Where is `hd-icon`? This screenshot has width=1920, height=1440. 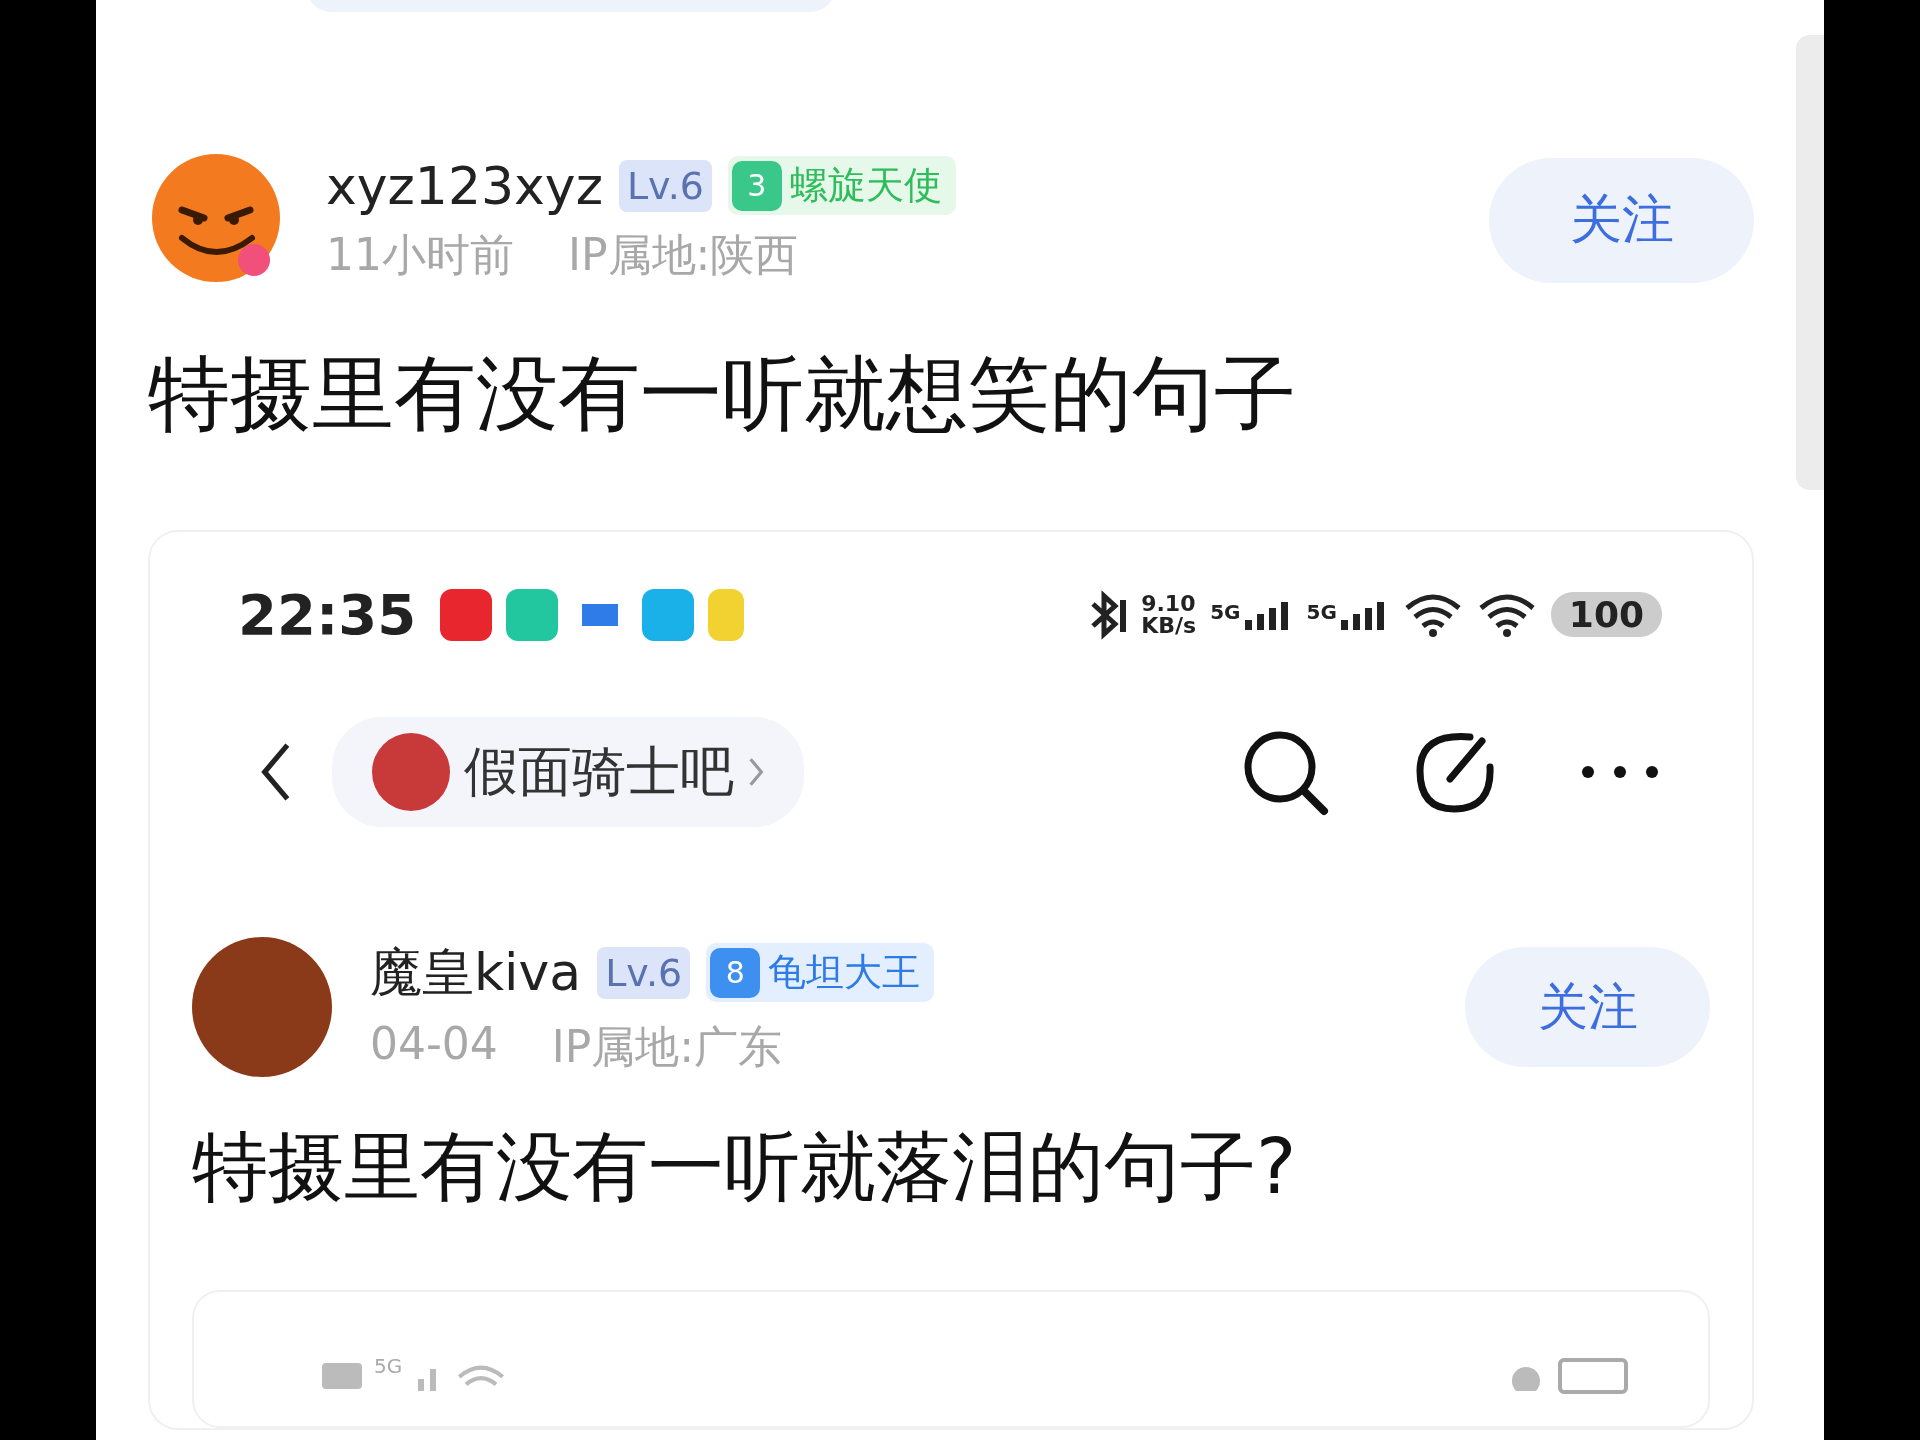 hd-icon is located at coordinates (342, 1376).